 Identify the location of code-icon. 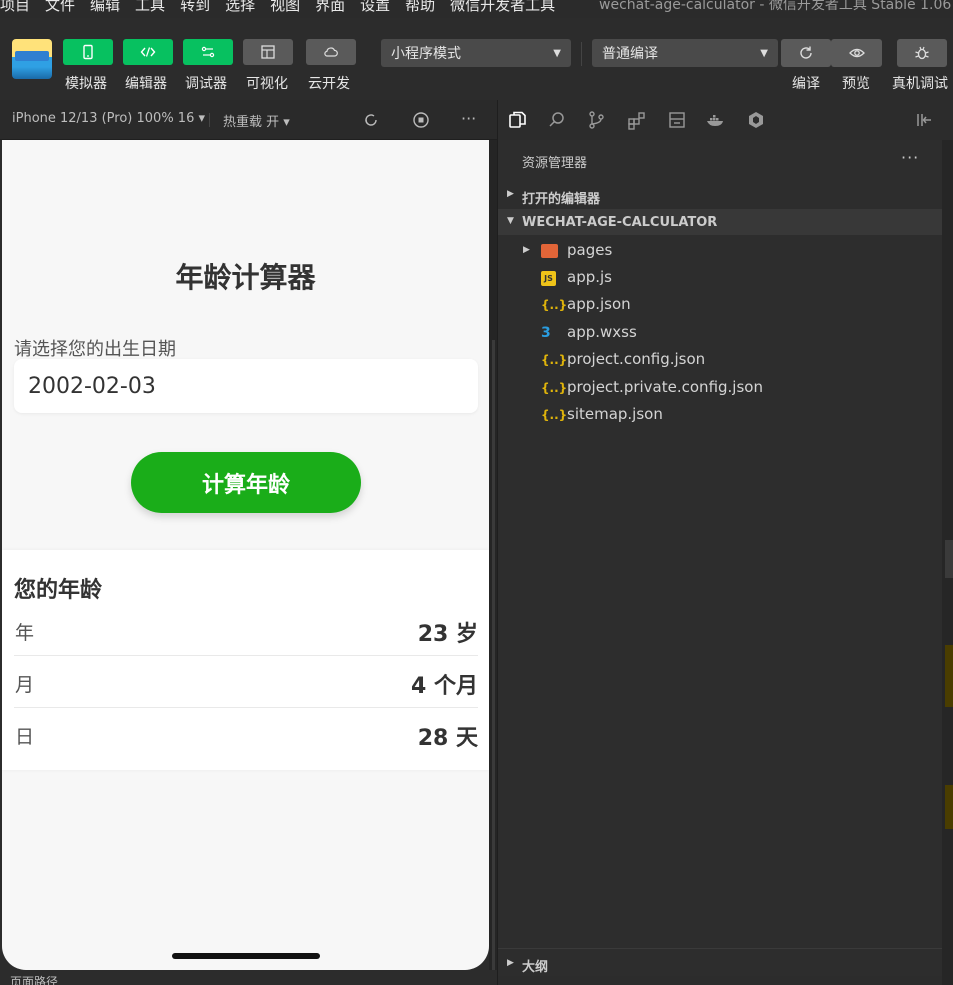
(148, 52).